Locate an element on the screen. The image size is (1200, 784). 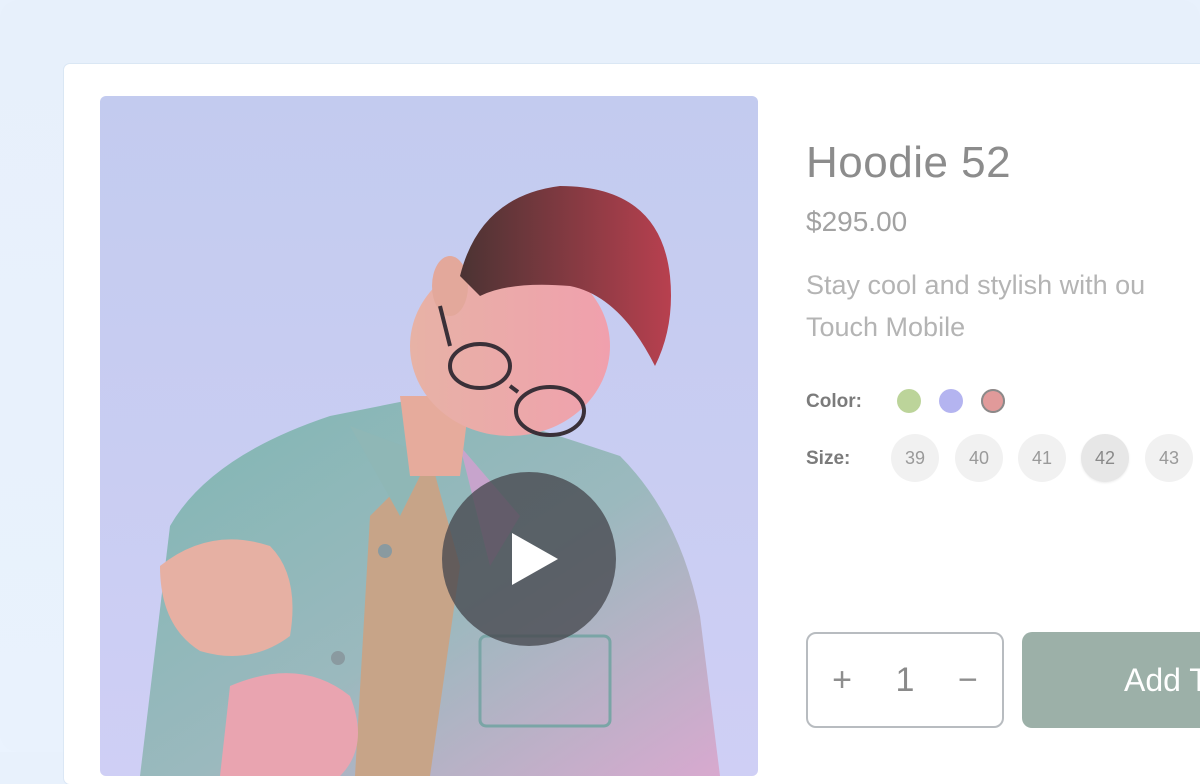
size-option-42: 42 is located at coordinates (1105, 458).